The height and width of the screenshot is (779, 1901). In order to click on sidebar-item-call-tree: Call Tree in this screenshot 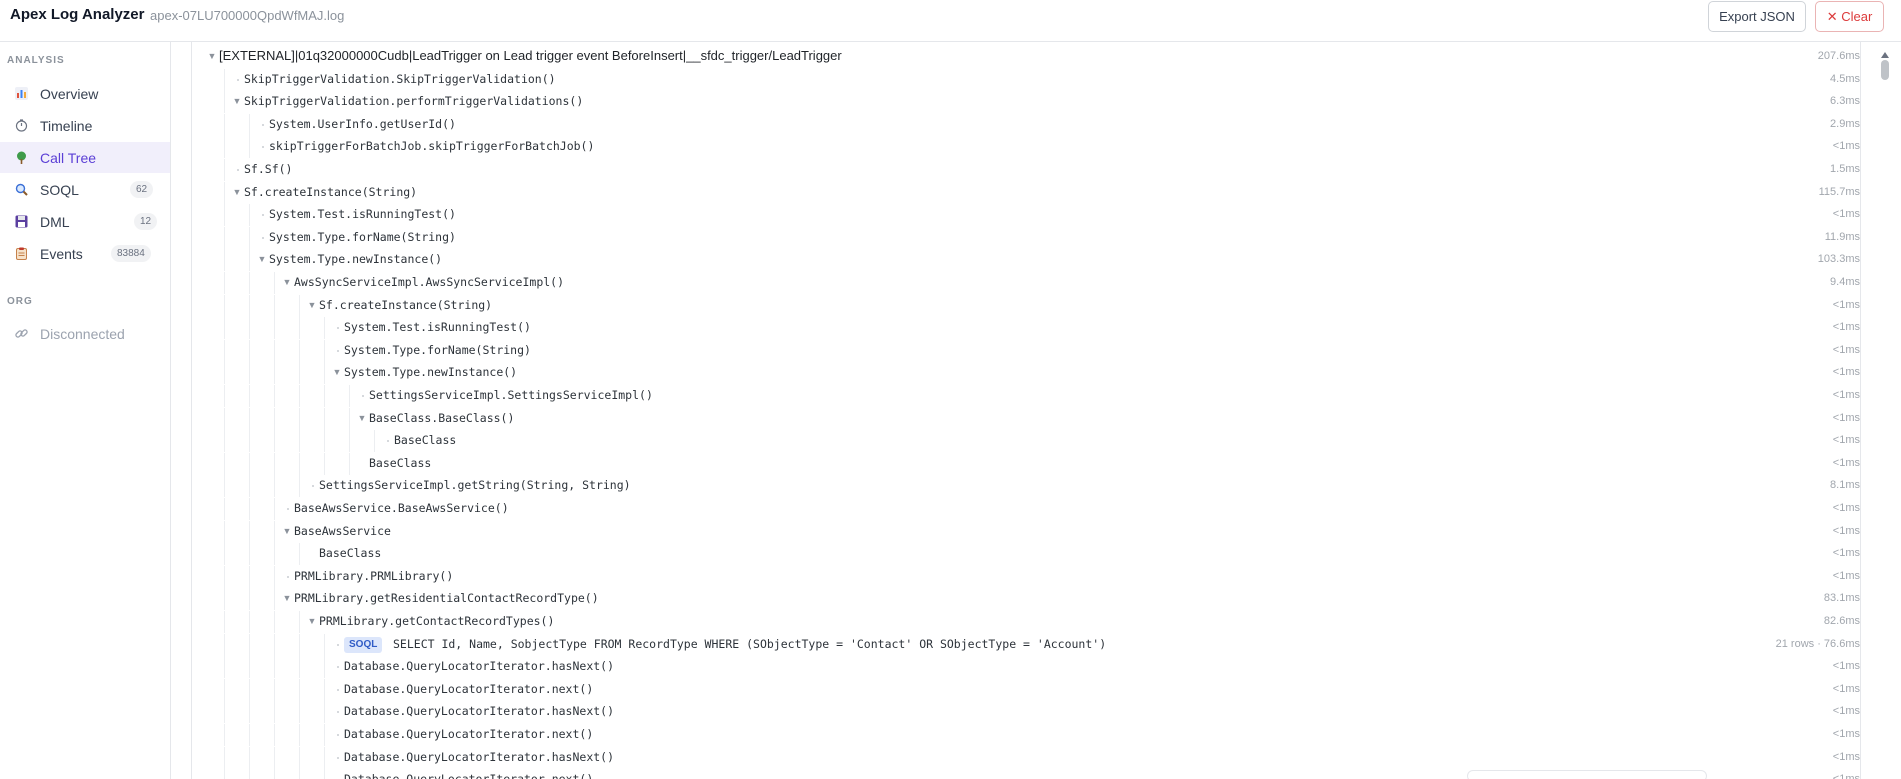, I will do `click(85, 157)`.